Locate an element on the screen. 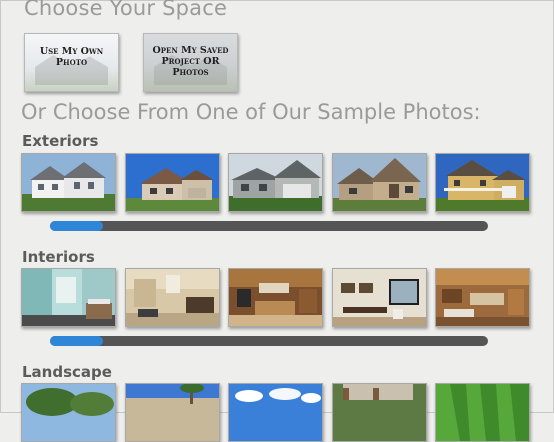 Image resolution: width=554 pixels, height=442 pixels. dining-room-photo is located at coordinates (379, 297).